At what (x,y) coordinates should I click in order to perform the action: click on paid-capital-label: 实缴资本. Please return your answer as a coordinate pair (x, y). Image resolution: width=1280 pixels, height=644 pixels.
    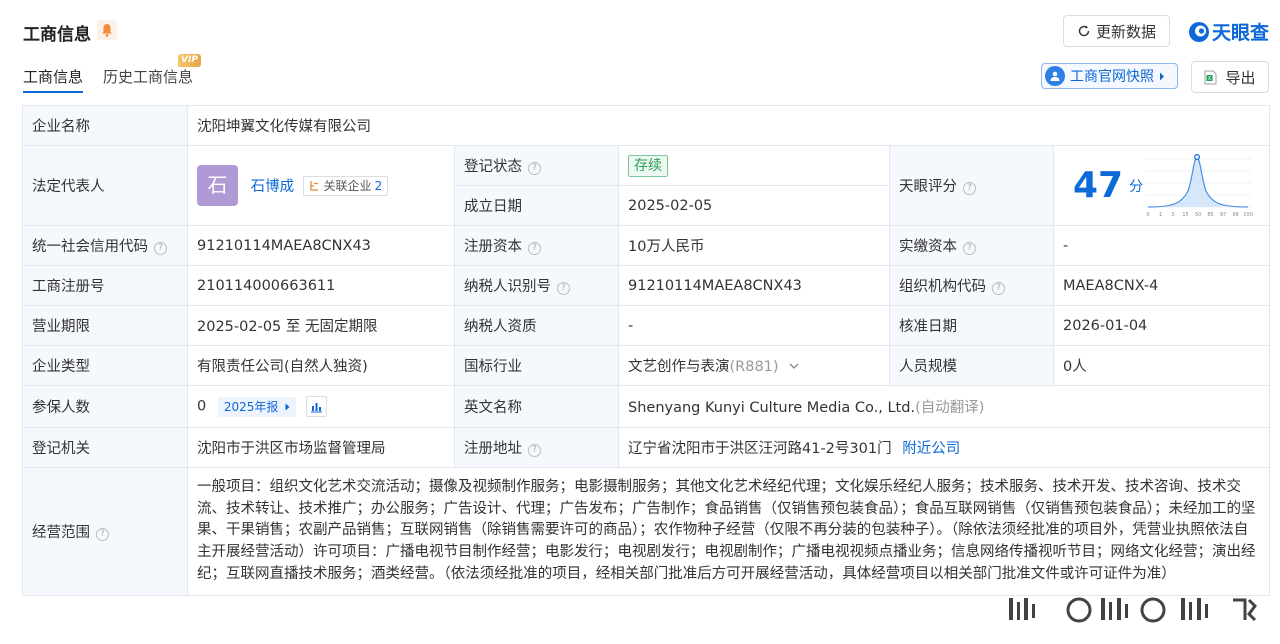
    Looking at the image, I should click on (928, 247).